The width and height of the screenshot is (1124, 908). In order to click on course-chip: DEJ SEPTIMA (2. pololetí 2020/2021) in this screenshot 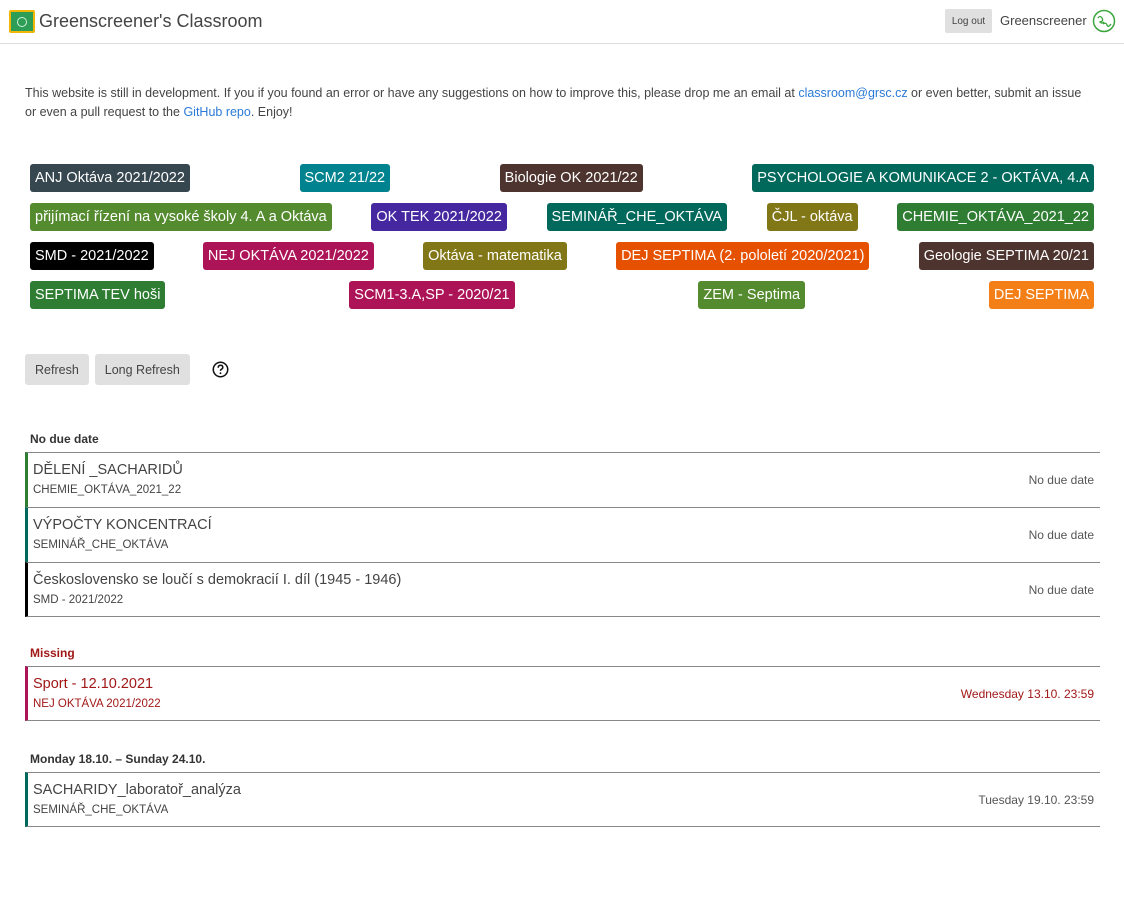, I will do `click(743, 256)`.